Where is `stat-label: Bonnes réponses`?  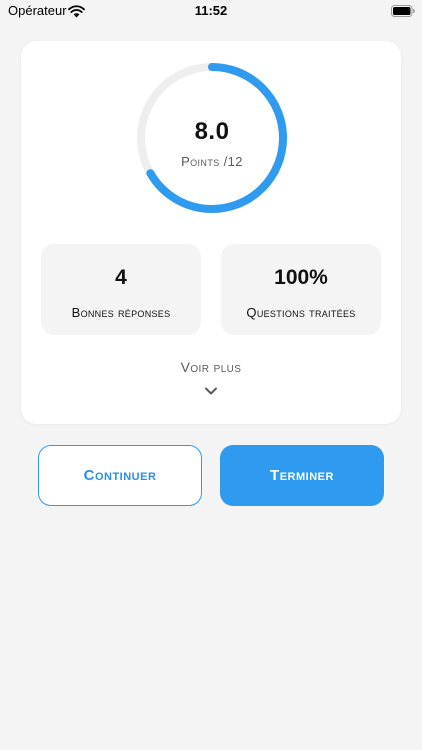 stat-label: Bonnes réponses is located at coordinates (121, 312).